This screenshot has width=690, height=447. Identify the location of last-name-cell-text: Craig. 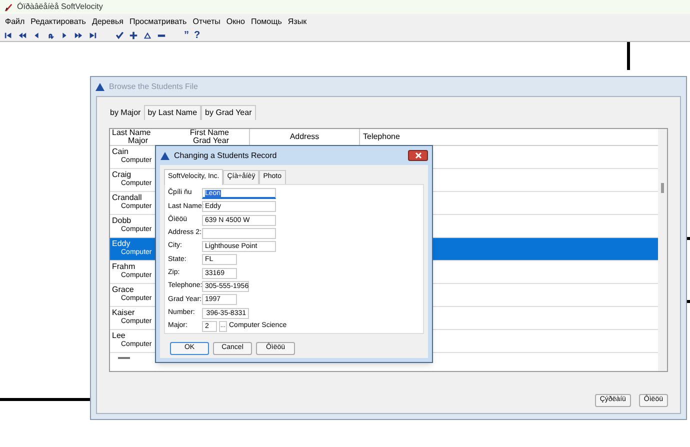
(121, 174).